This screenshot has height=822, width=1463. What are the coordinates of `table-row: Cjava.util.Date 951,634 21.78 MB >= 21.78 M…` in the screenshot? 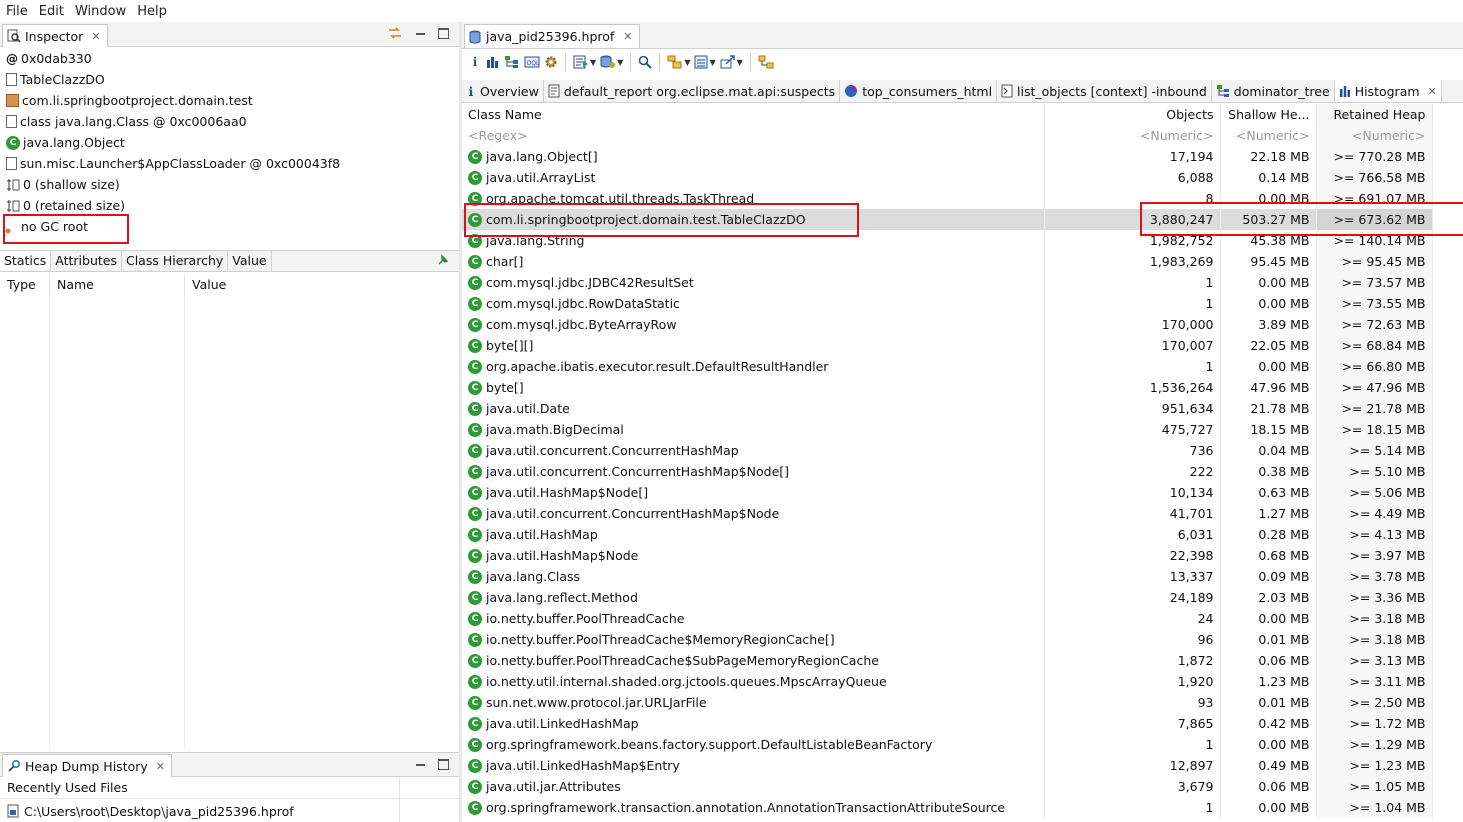 It's located at (947, 408).